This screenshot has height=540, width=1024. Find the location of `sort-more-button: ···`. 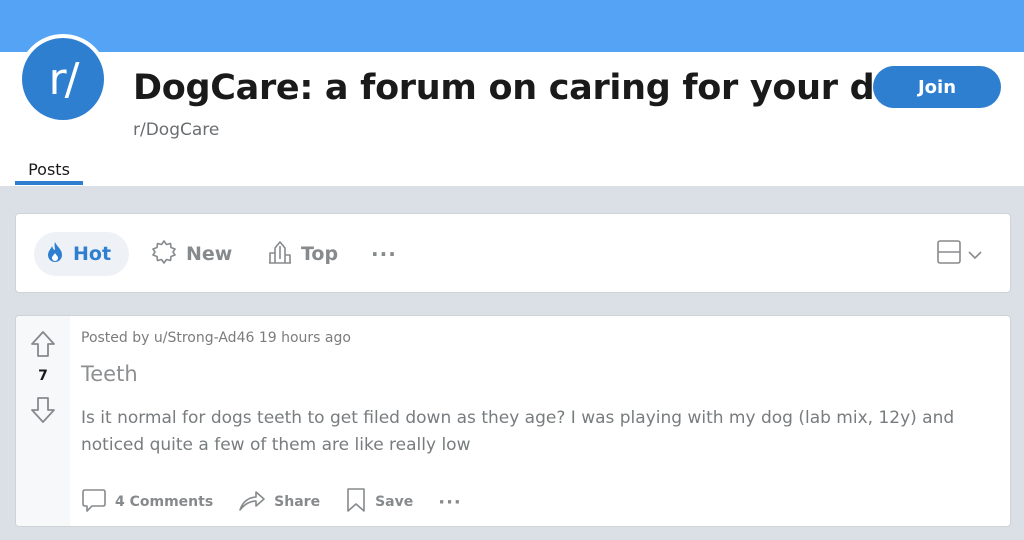

sort-more-button: ··· is located at coordinates (384, 254).